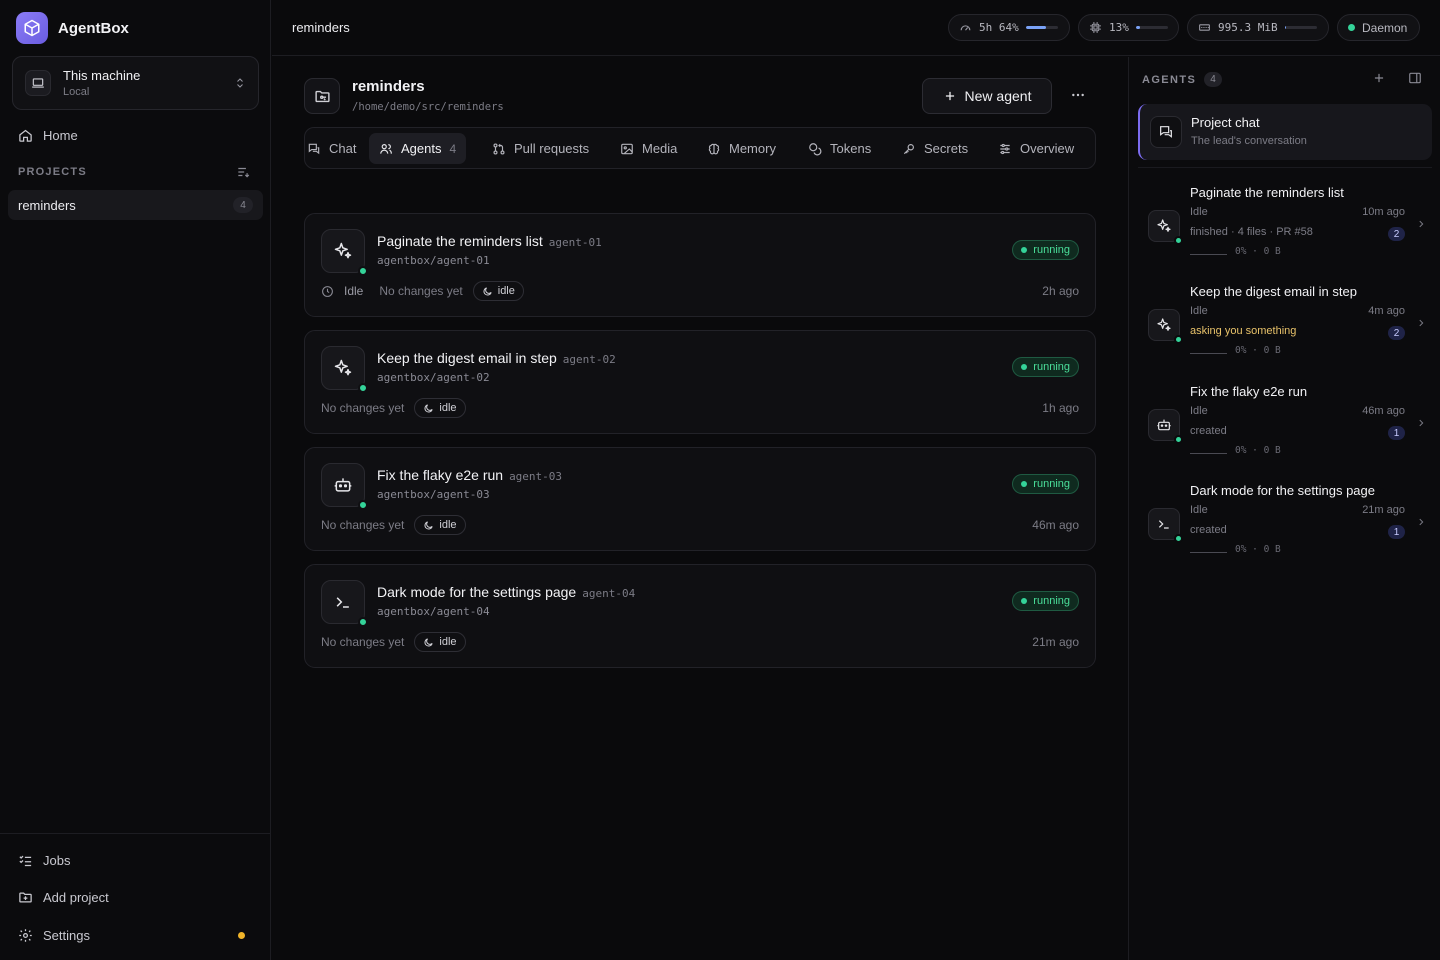 The image size is (1440, 960). I want to click on more-options-button, so click(1078, 95).